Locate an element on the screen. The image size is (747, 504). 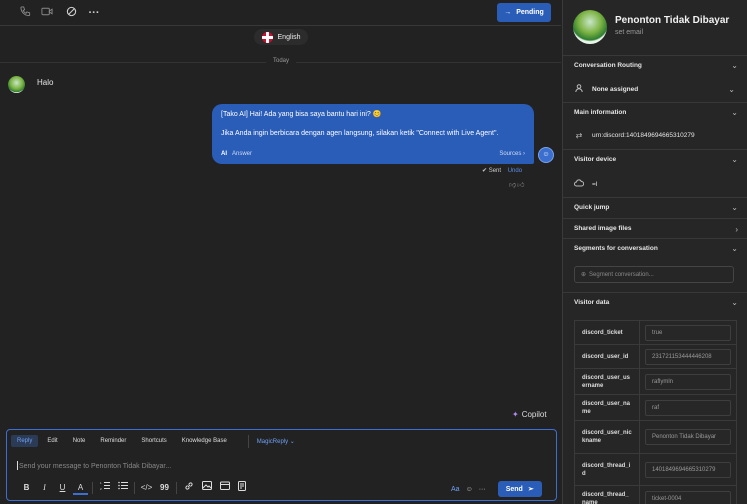
data-key: discord_user_nickname is located at coordinates (607, 437).